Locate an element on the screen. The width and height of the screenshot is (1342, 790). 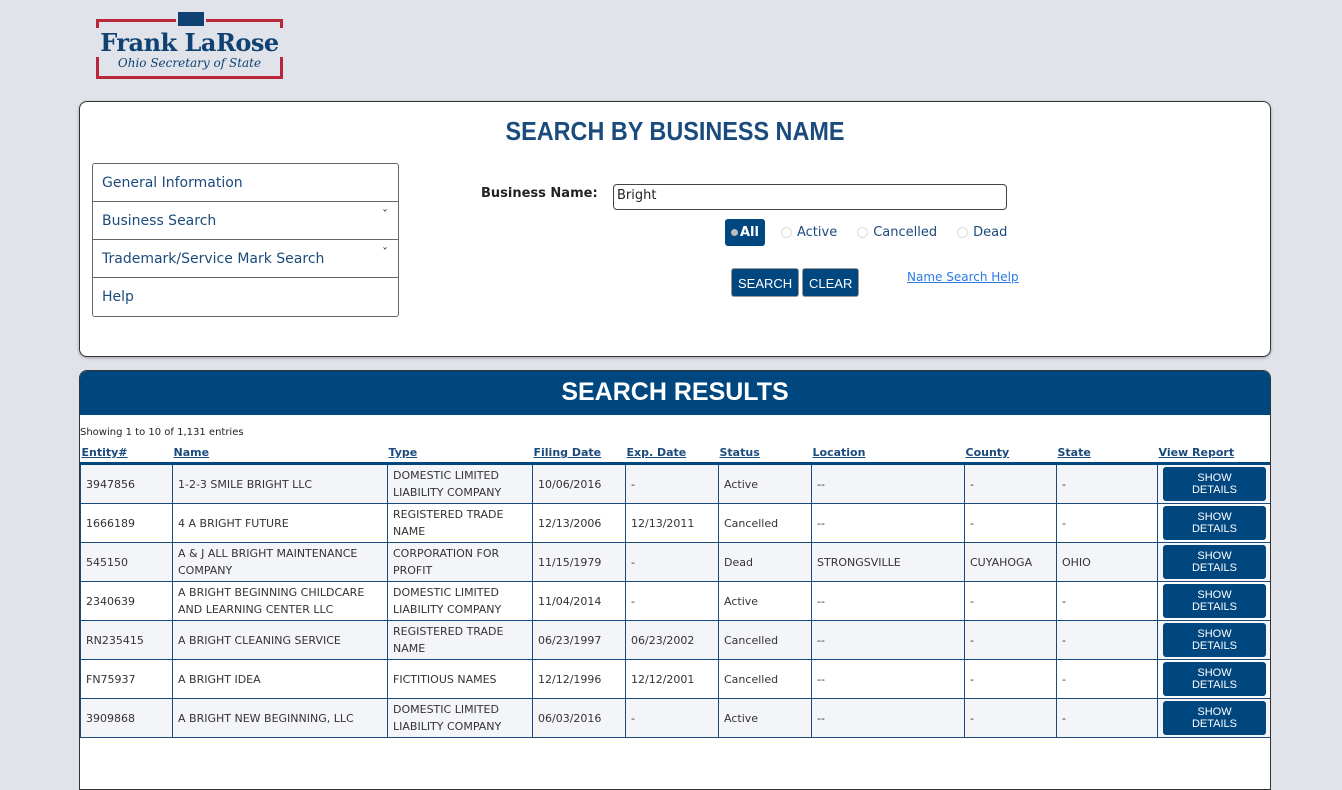
radio-dead: Dead is located at coordinates (982, 232).